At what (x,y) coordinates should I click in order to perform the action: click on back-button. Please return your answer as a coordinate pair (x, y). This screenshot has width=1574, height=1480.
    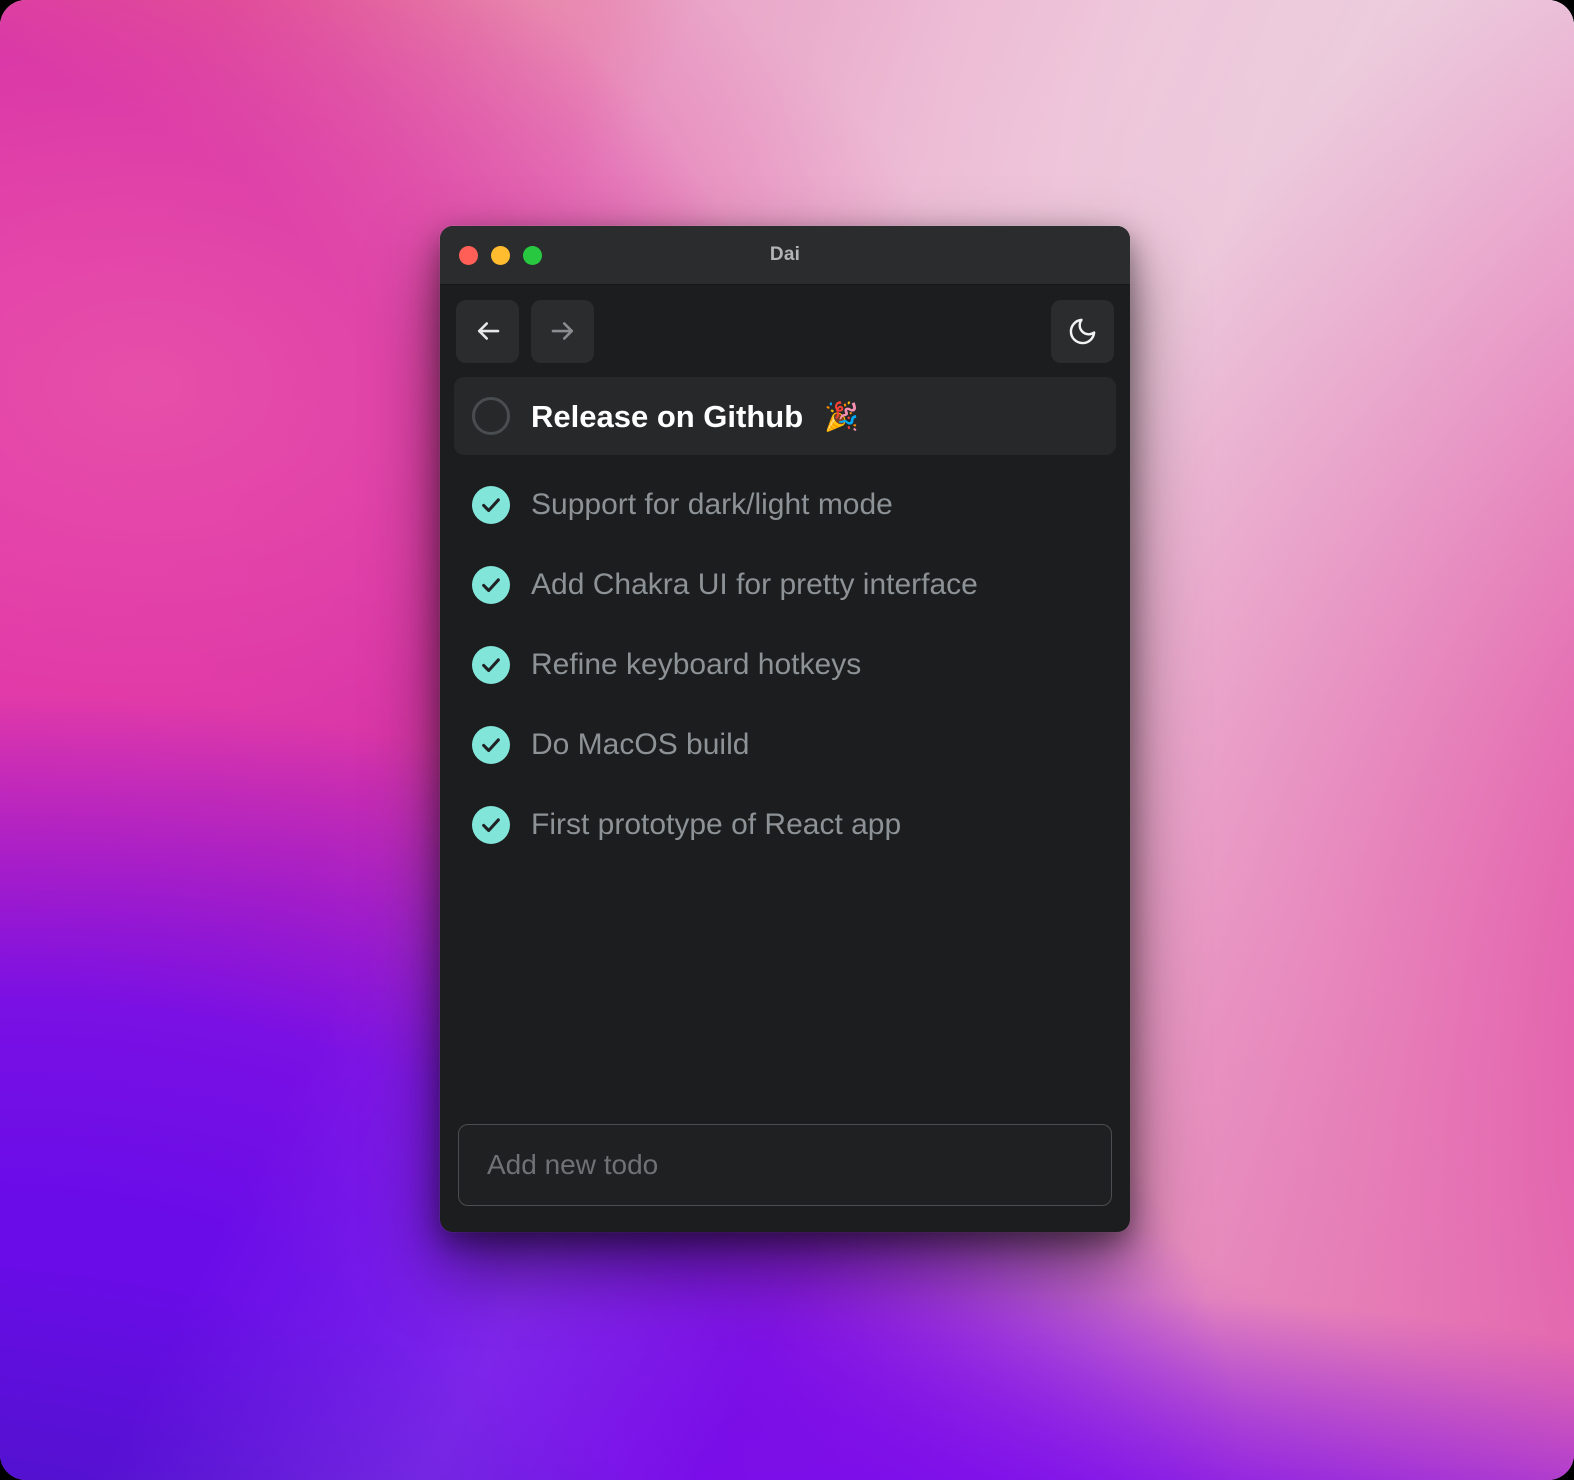
    Looking at the image, I should click on (487, 331).